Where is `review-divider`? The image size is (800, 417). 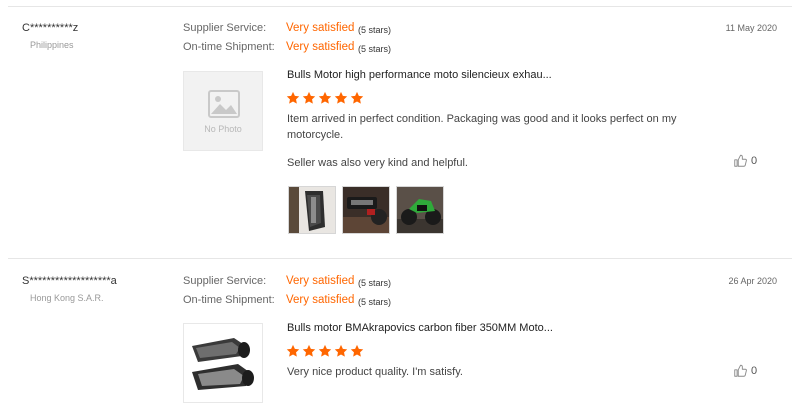 review-divider is located at coordinates (400, 258).